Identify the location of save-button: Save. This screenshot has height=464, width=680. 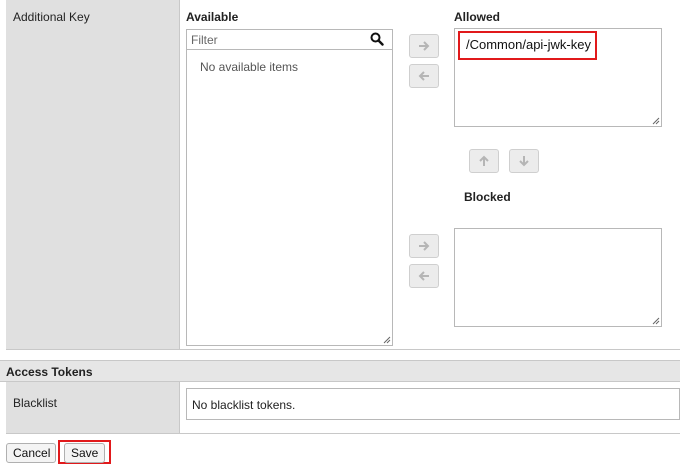
(84, 453).